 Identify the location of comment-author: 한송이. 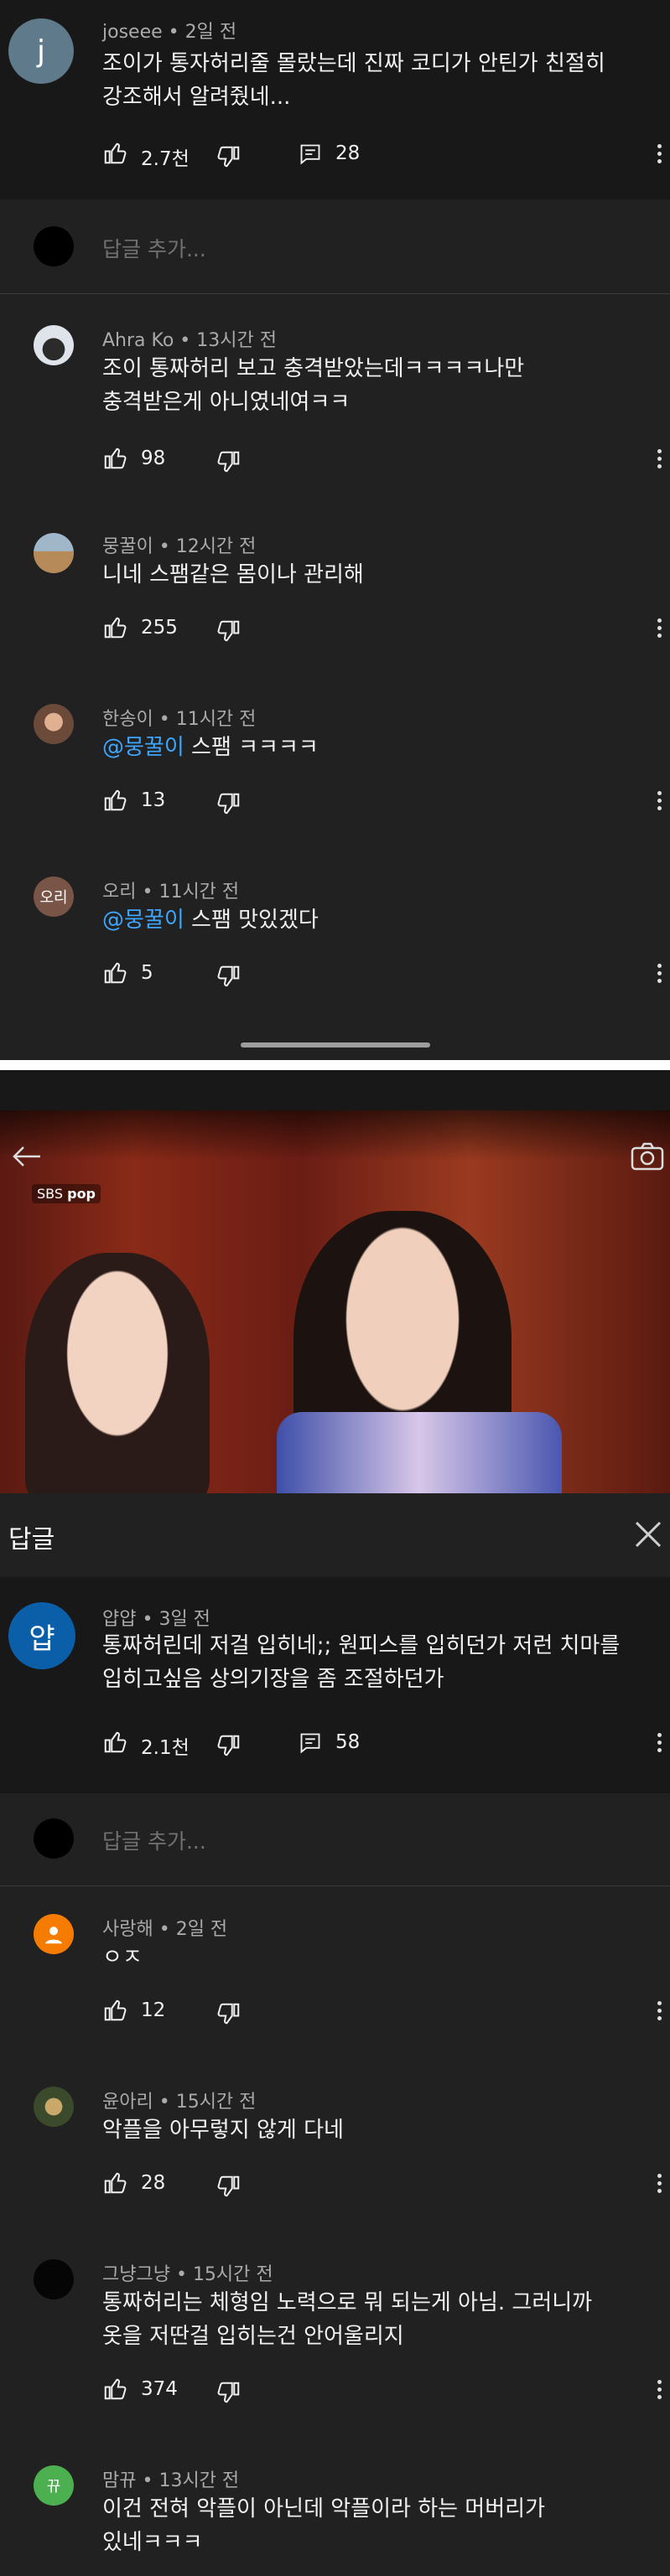
(128, 719).